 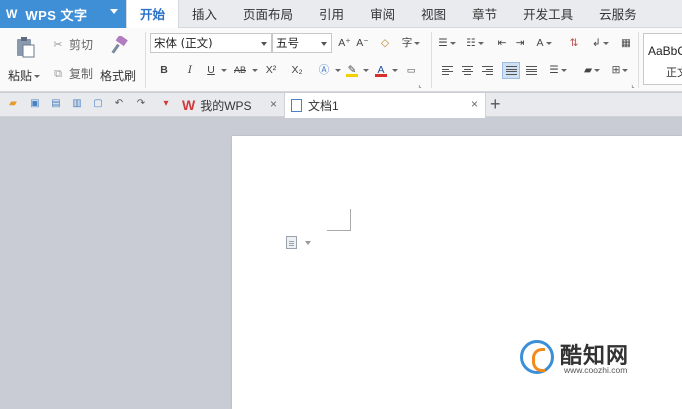 I want to click on phonetic-guide-button: 字, so click(x=411, y=43).